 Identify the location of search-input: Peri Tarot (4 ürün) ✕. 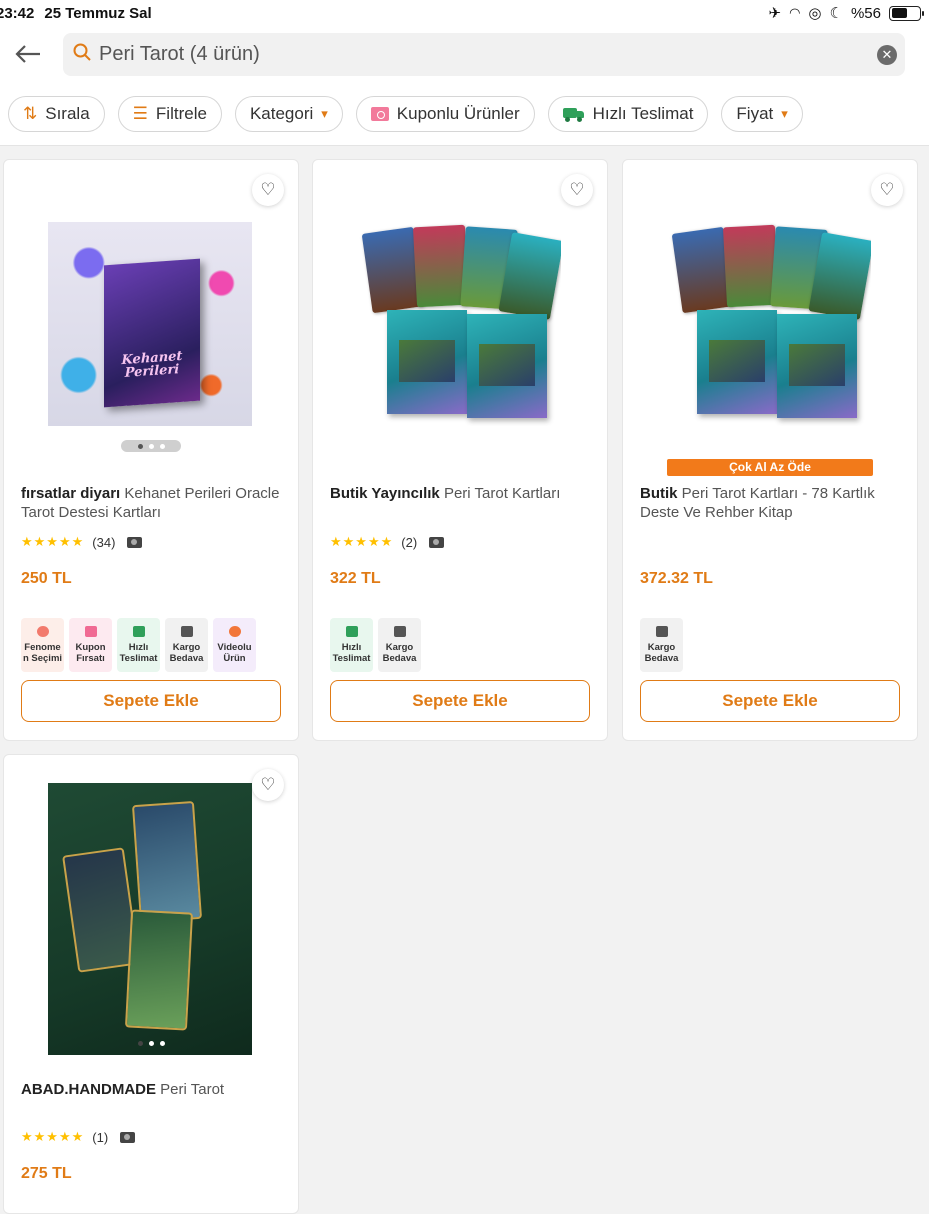
(484, 54).